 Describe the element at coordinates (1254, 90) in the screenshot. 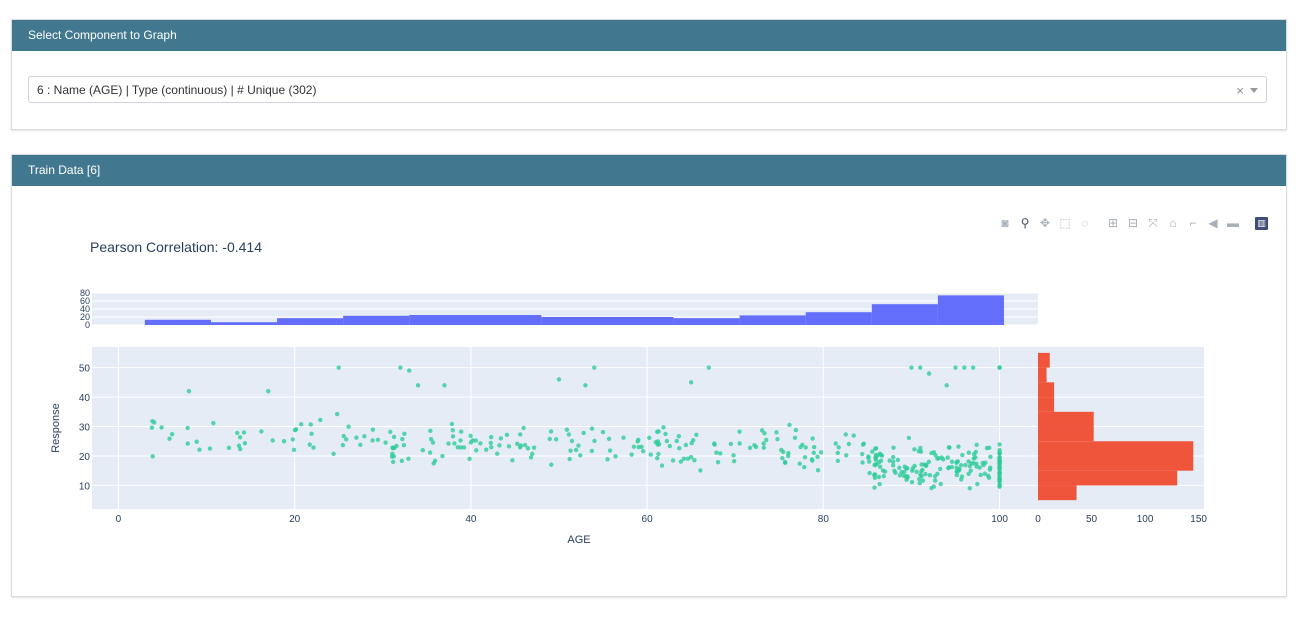

I see `chevron-down-icon` at that location.